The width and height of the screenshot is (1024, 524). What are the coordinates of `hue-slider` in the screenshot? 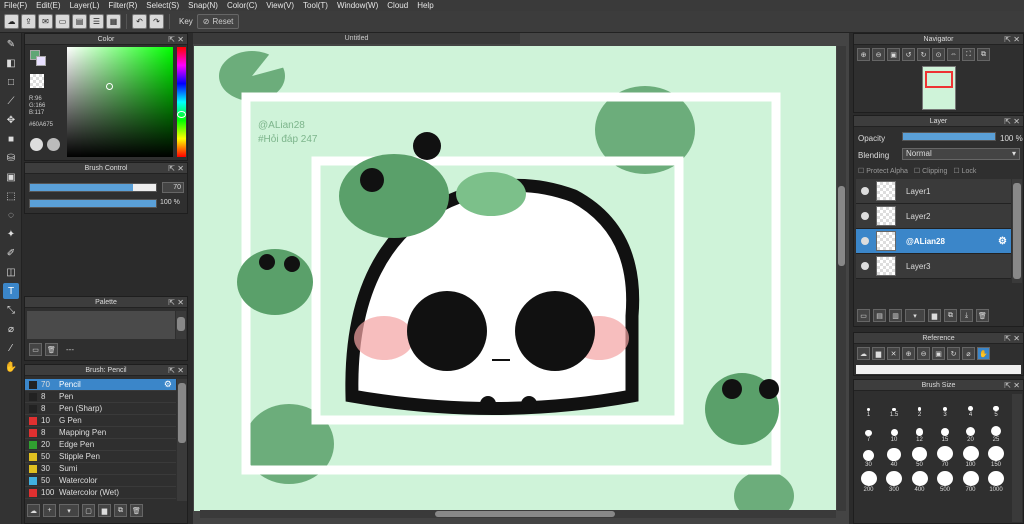 It's located at (181, 102).